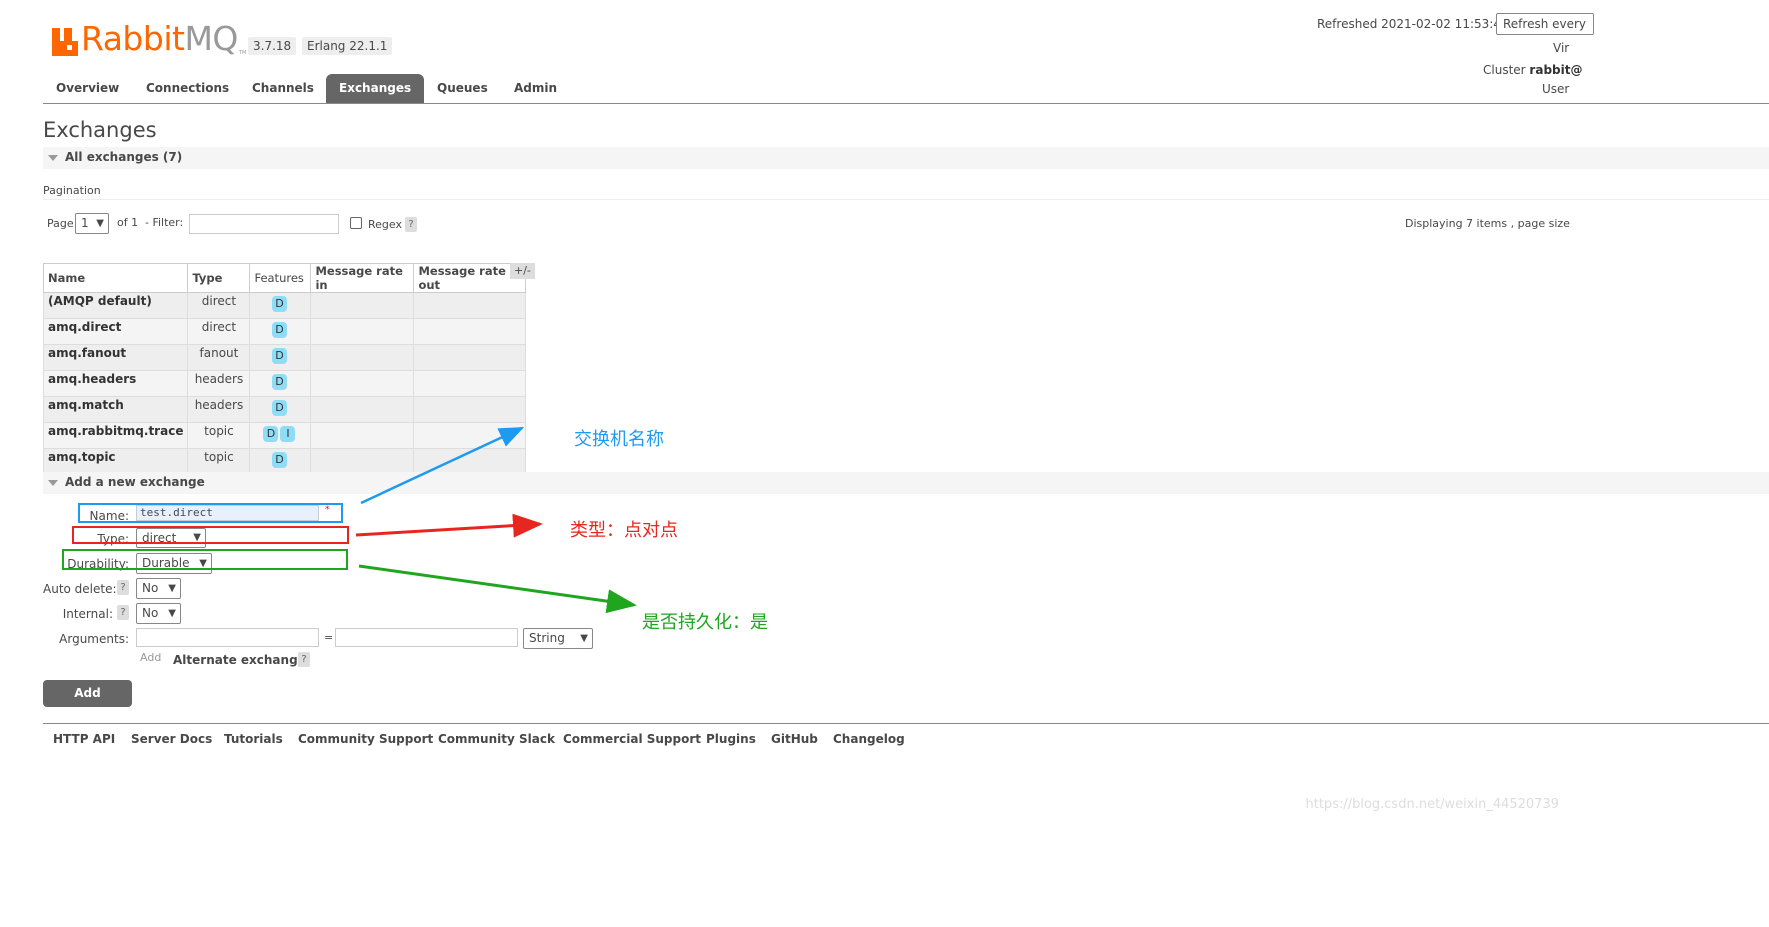 Image resolution: width=1769 pixels, height=927 pixels. What do you see at coordinates (497, 589) in the screenshot?
I see `durability-arrow` at bounding box center [497, 589].